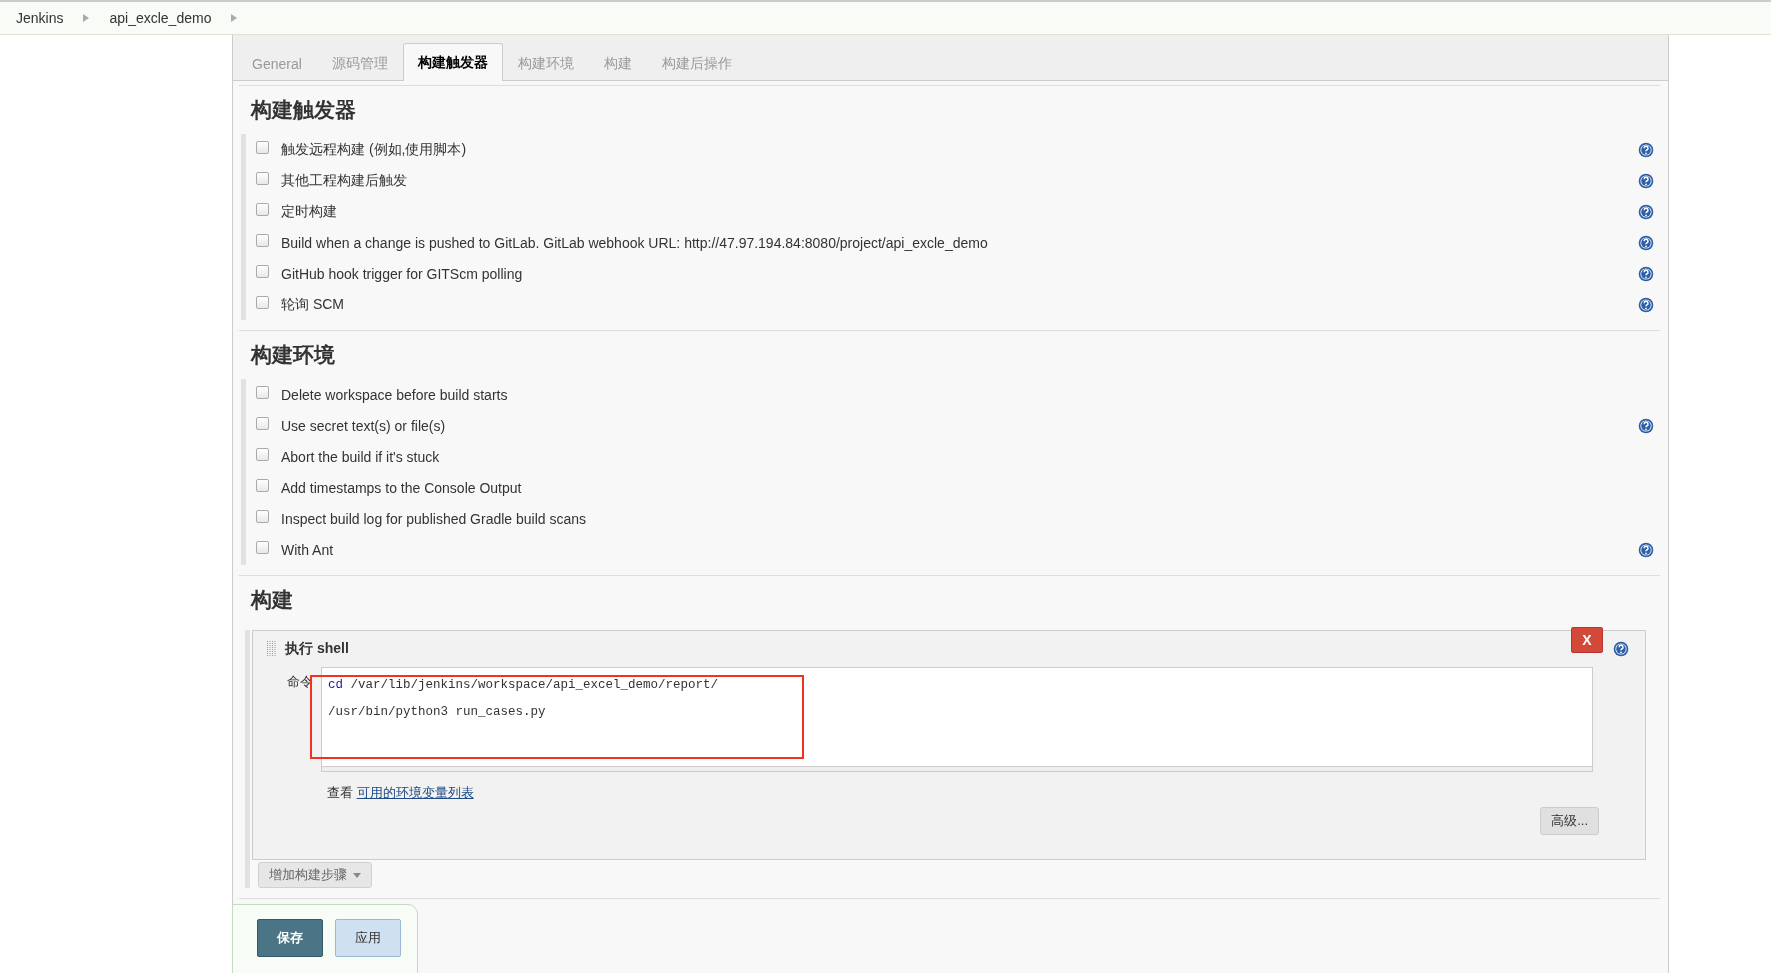 Image resolution: width=1771 pixels, height=973 pixels. What do you see at coordinates (402, 487) in the screenshot?
I see `option-label: Add timestamps to the Console Output` at bounding box center [402, 487].